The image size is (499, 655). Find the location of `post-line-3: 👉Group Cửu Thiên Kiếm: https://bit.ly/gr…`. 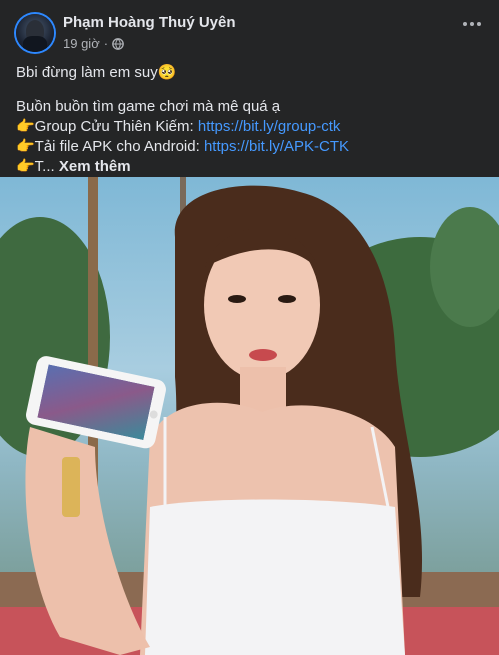

post-line-3: 👉Group Cửu Thiên Kiếm: https://bit.ly/gr… is located at coordinates (178, 126).